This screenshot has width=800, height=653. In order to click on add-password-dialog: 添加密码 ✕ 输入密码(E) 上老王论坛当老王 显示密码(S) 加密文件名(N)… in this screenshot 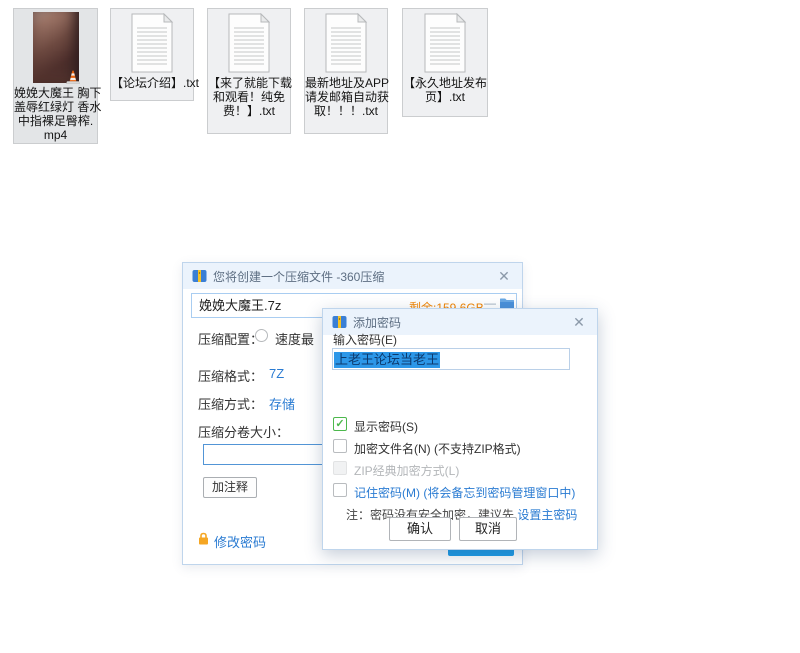, I will do `click(460, 429)`.